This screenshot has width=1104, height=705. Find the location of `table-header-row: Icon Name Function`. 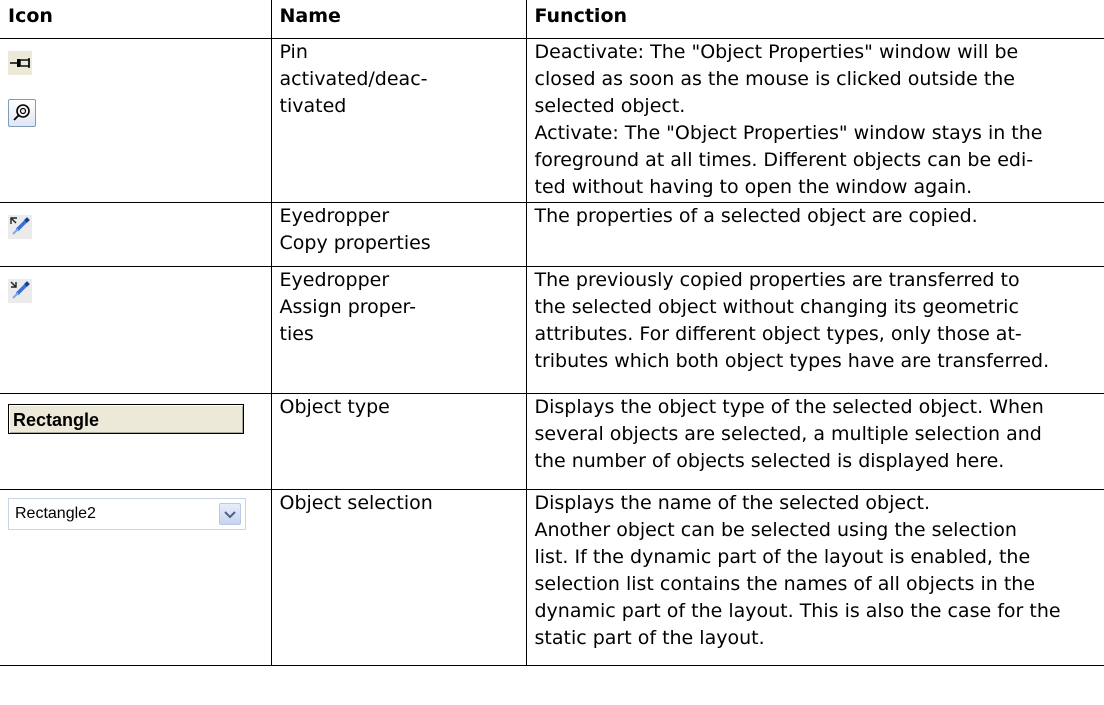

table-header-row: Icon Name Function is located at coordinates (552, 19).